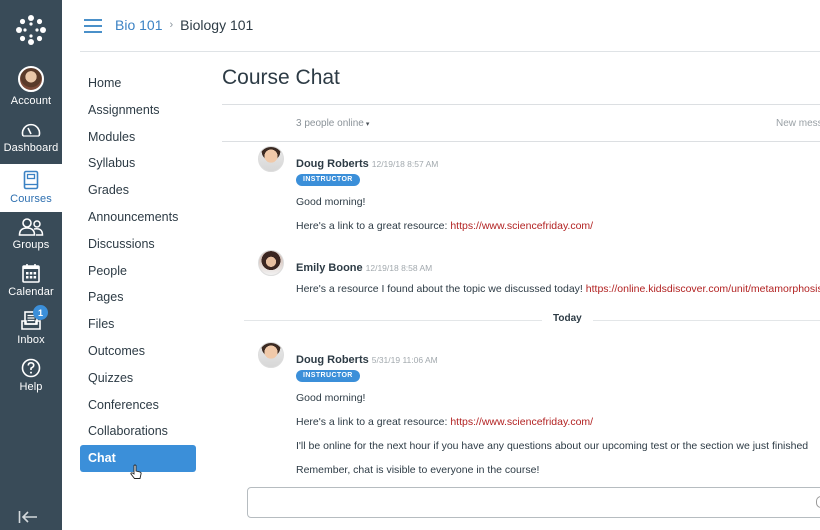 Image resolution: width=820 pixels, height=530 pixels. I want to click on breadcrumb-current: Biology 101, so click(217, 25).